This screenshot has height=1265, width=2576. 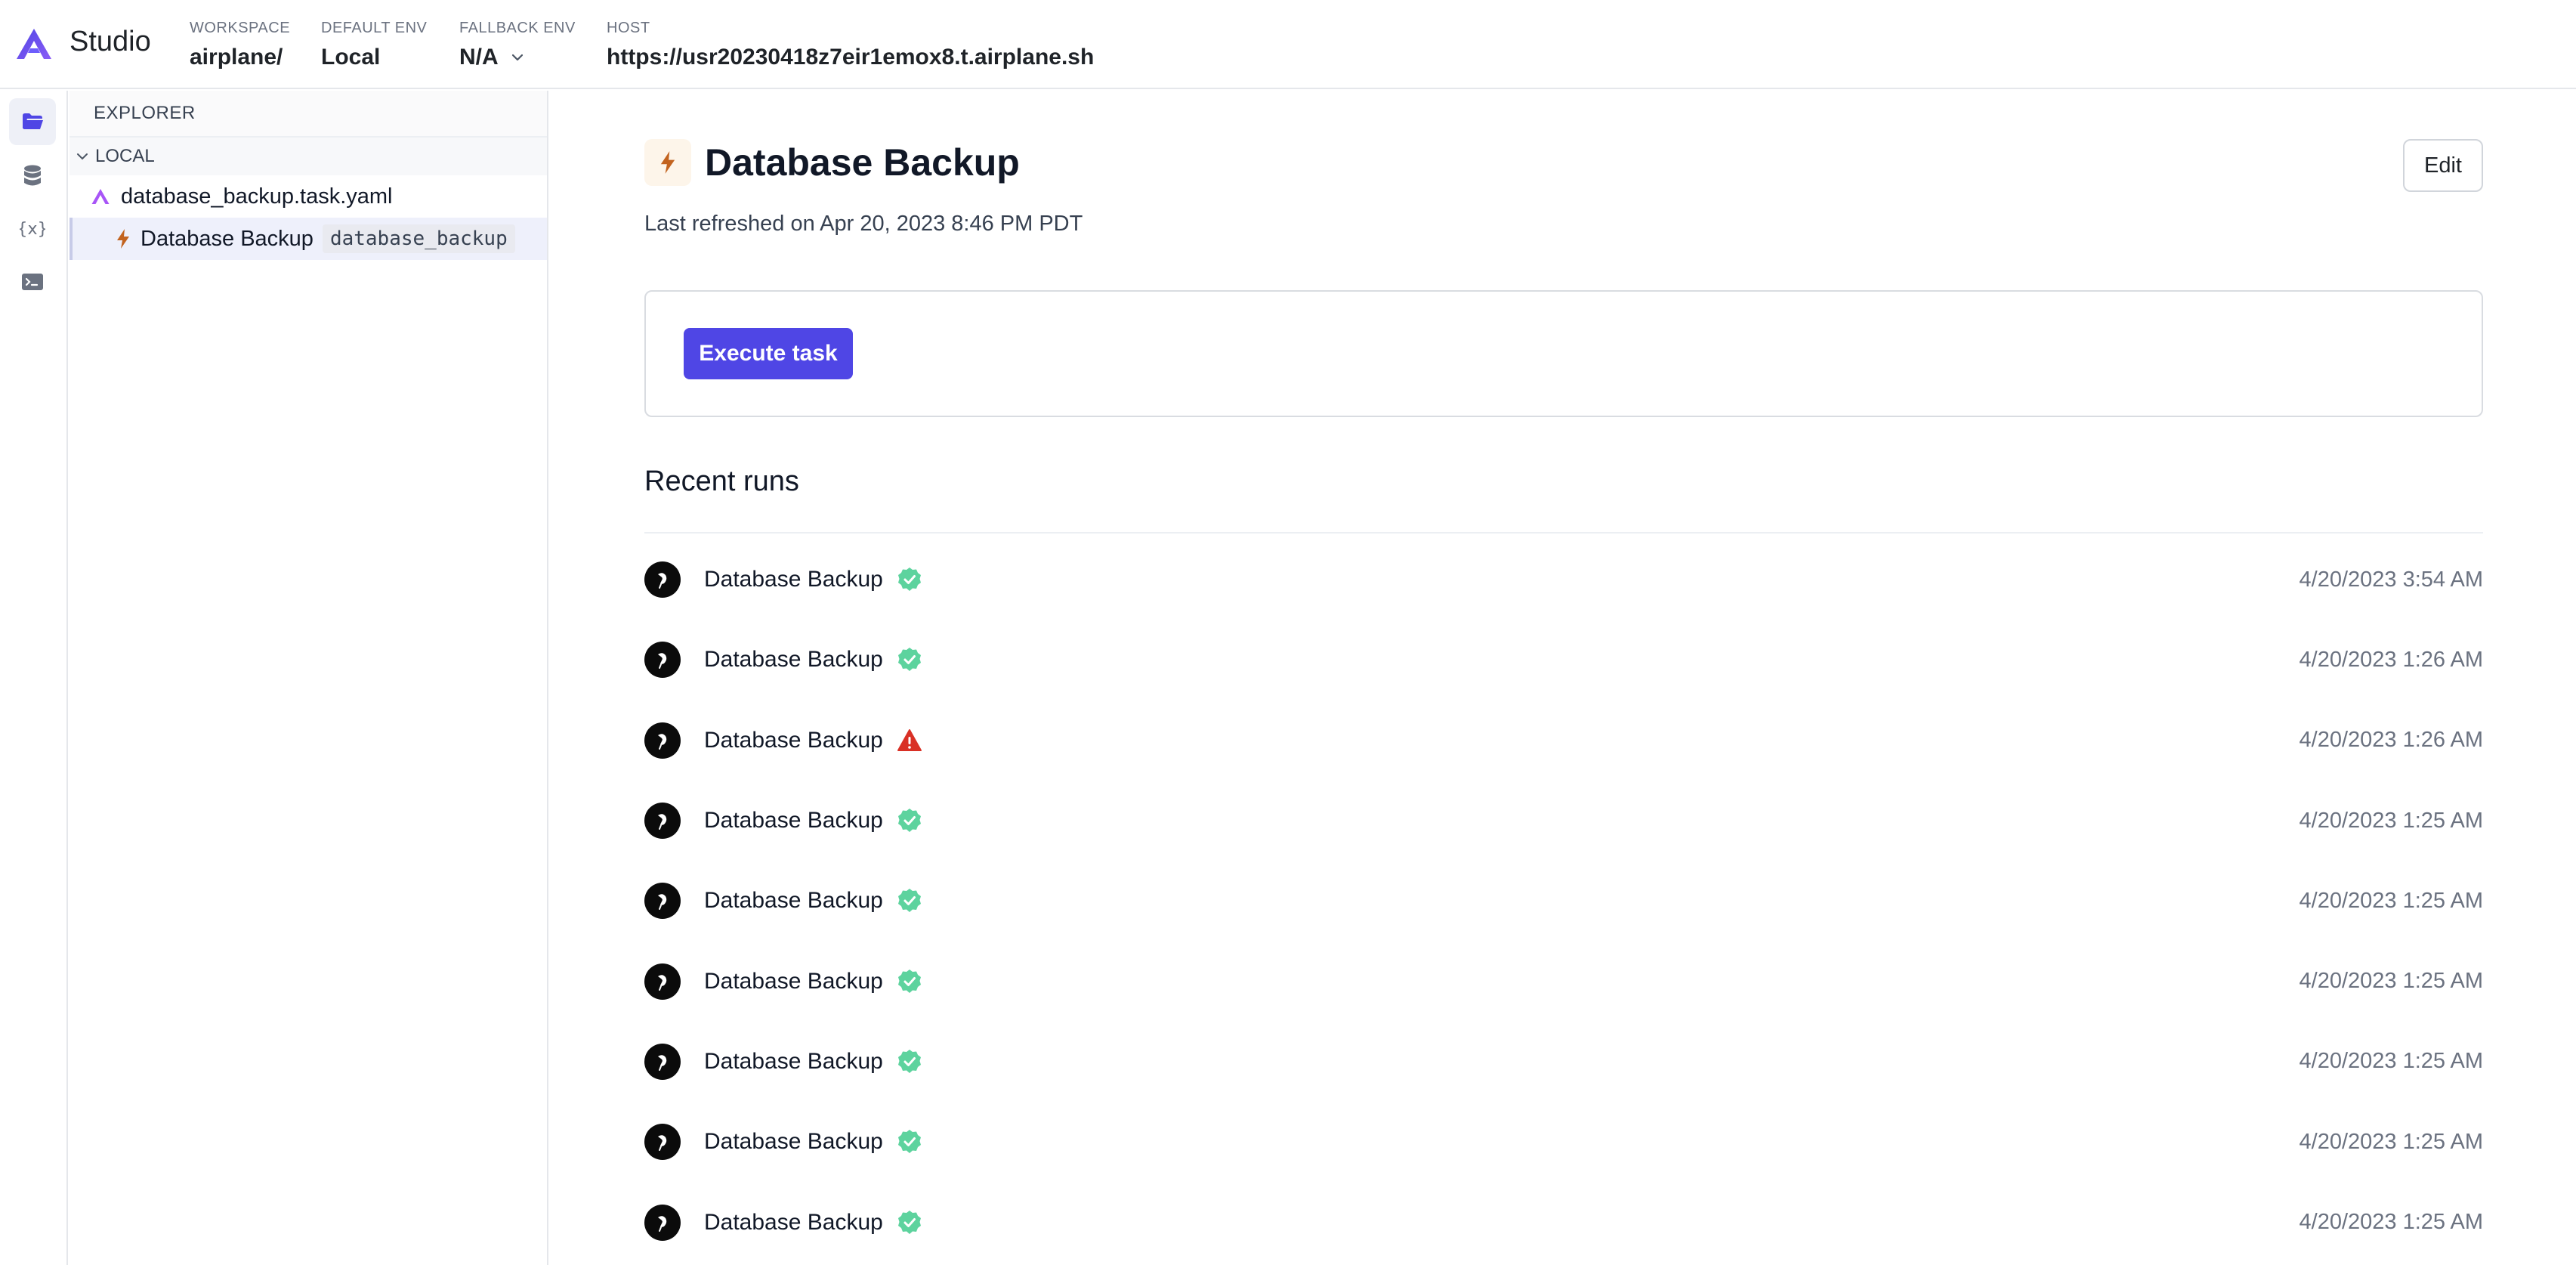 I want to click on run-row: Database Backup 4/20/2023 3:54 AM, so click(x=1563, y=580).